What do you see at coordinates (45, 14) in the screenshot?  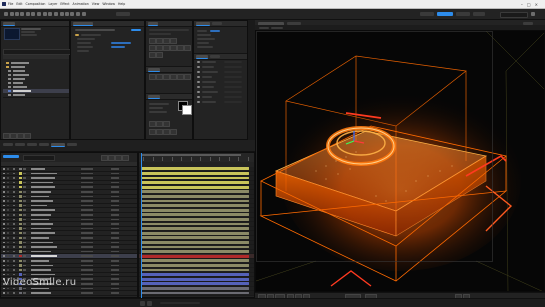 I see `shape-tool-icon` at bounding box center [45, 14].